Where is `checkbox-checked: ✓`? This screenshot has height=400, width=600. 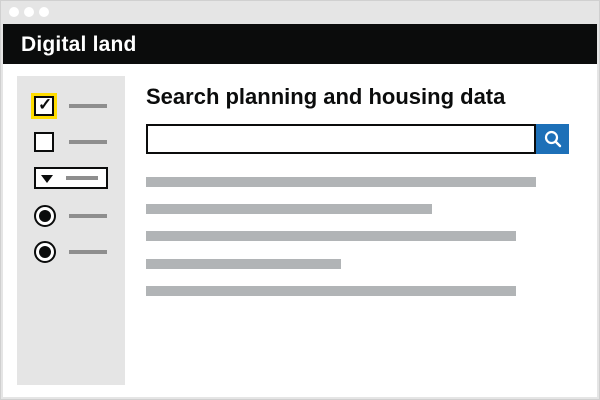 checkbox-checked: ✓ is located at coordinates (44, 106).